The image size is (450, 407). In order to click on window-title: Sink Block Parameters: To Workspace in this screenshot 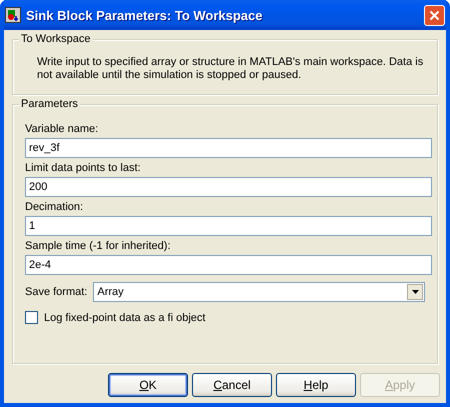, I will do `click(145, 15)`.